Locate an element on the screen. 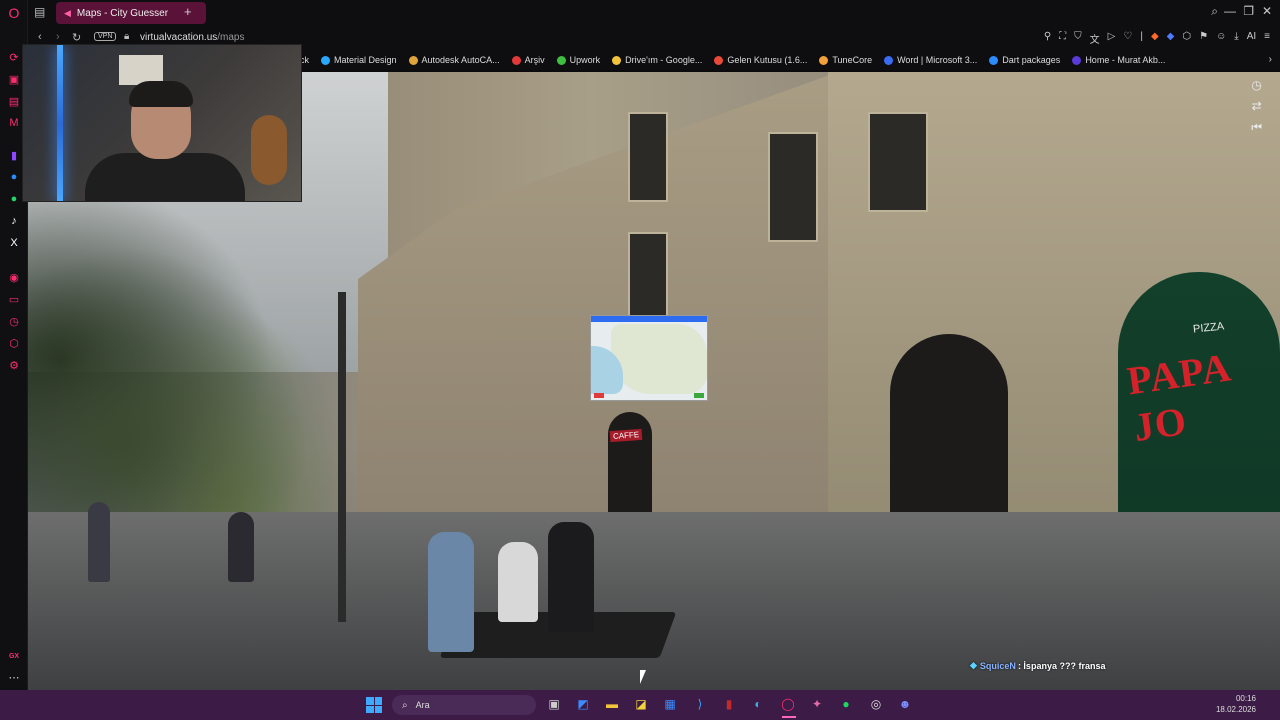 The height and width of the screenshot is (720, 1280). clock-time: 00:16 is located at coordinates (1245, 698).